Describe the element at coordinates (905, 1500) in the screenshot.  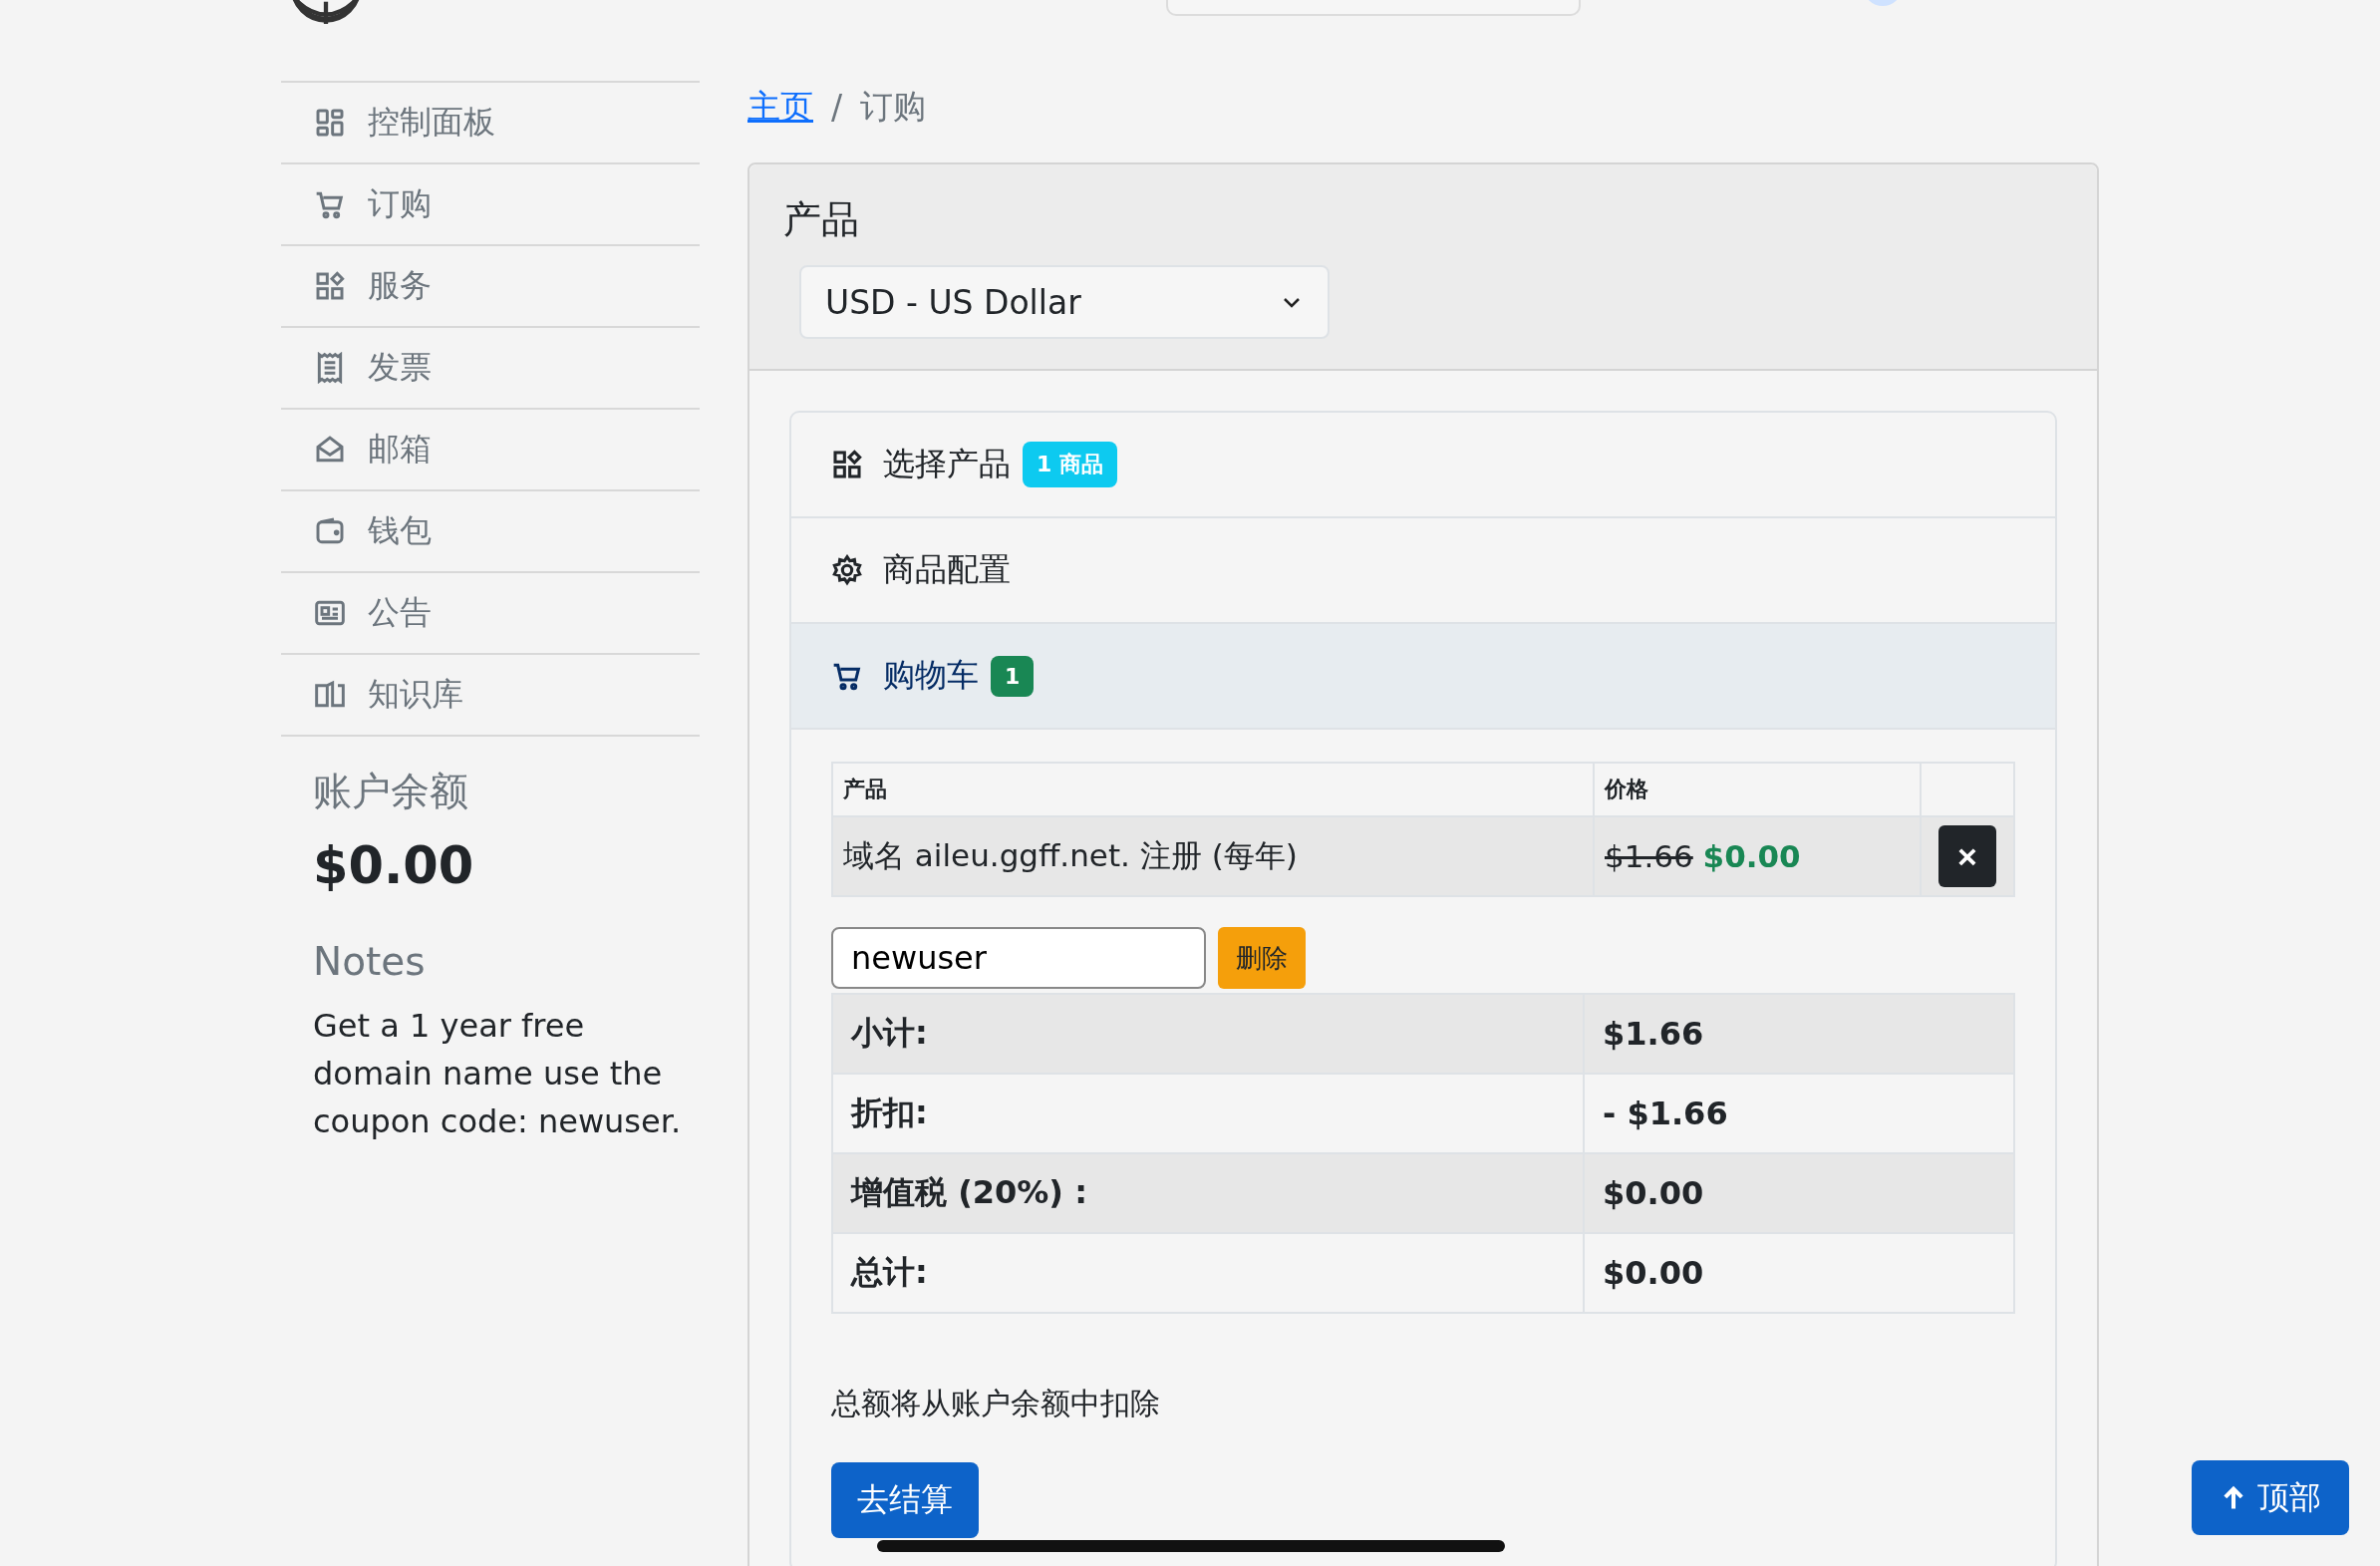
I see `checkout-button: 去结算` at that location.